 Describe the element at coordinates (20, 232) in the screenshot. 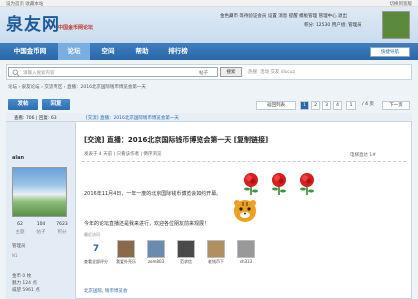

I see `stat-threads-label: 主题` at that location.